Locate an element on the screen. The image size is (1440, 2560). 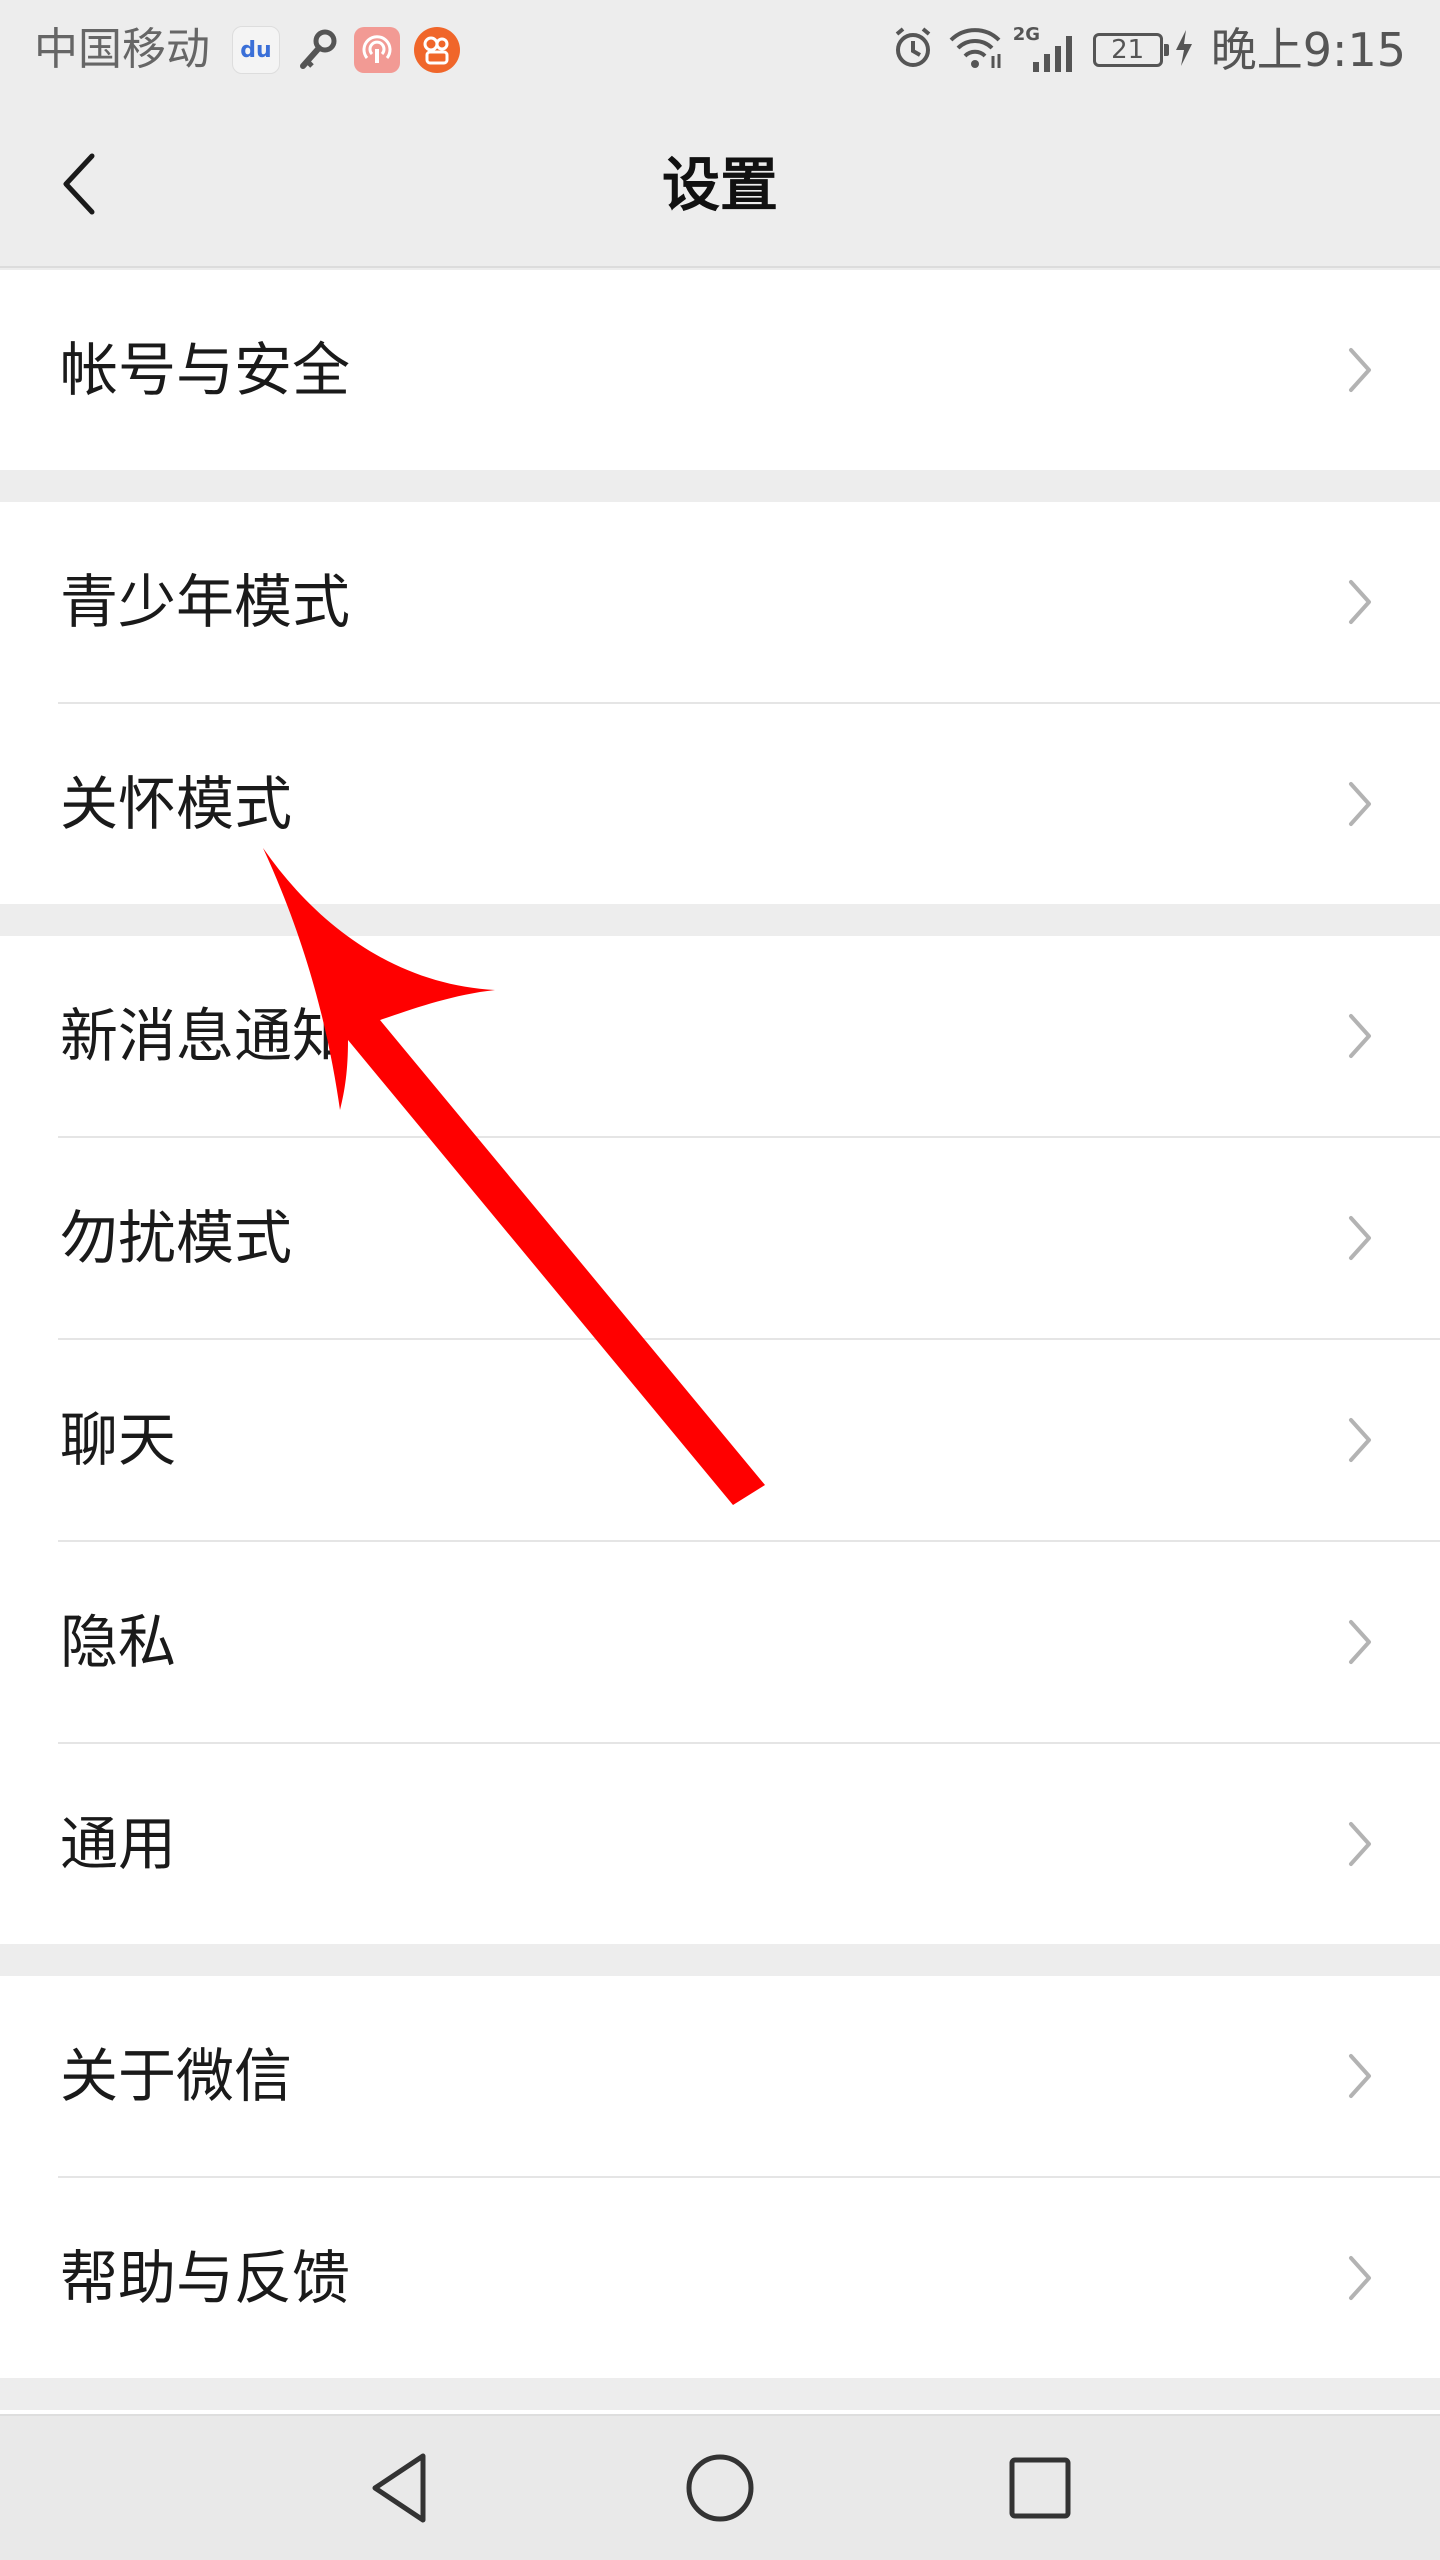
settings-item-label: 新消息通知 is located at coordinates (205, 1036).